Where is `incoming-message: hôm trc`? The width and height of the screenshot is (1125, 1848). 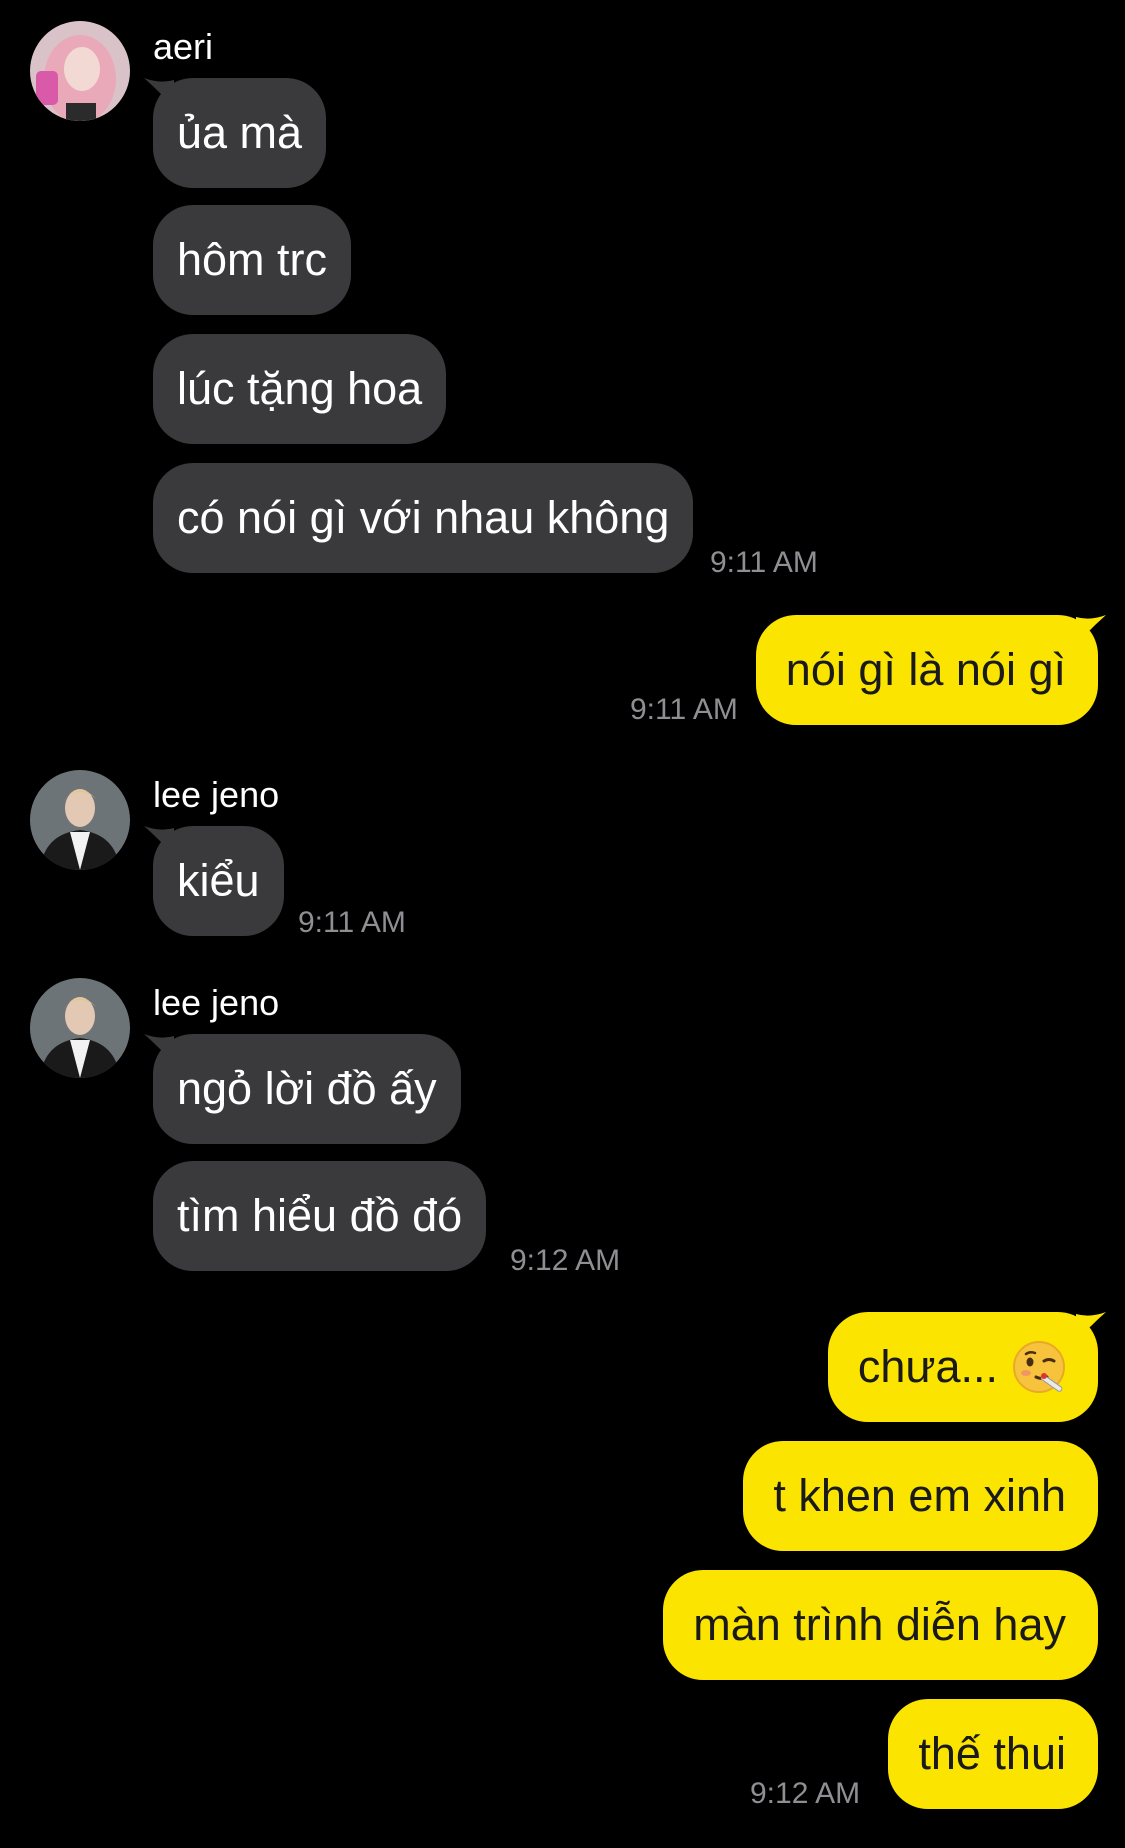
incoming-message: hôm trc is located at coordinates (252, 260).